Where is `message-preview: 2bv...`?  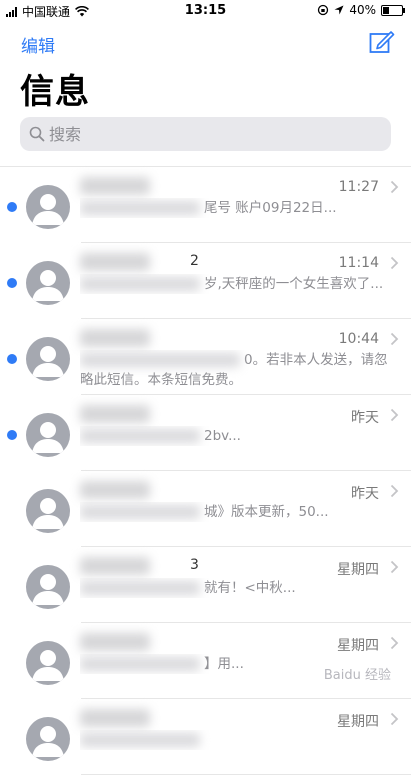
message-preview: 2bv... is located at coordinates (235, 436).